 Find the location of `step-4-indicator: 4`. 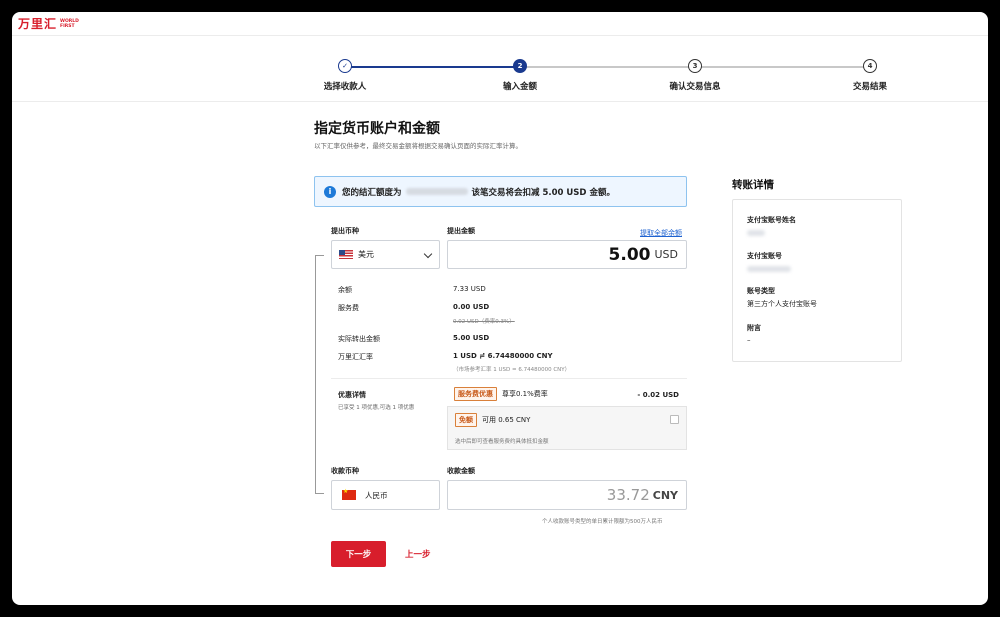

step-4-indicator: 4 is located at coordinates (870, 66).